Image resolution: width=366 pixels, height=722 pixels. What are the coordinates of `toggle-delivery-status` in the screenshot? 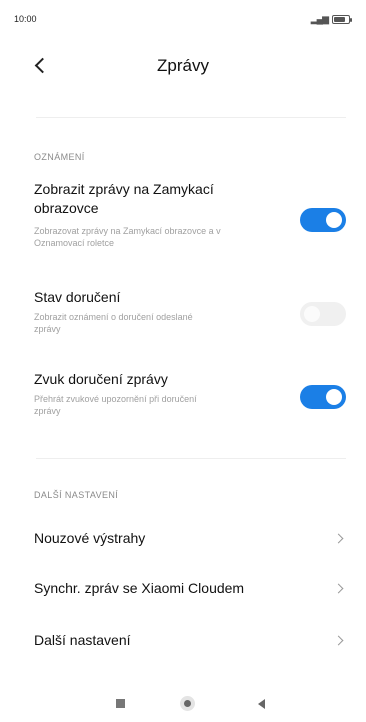 It's located at (323, 314).